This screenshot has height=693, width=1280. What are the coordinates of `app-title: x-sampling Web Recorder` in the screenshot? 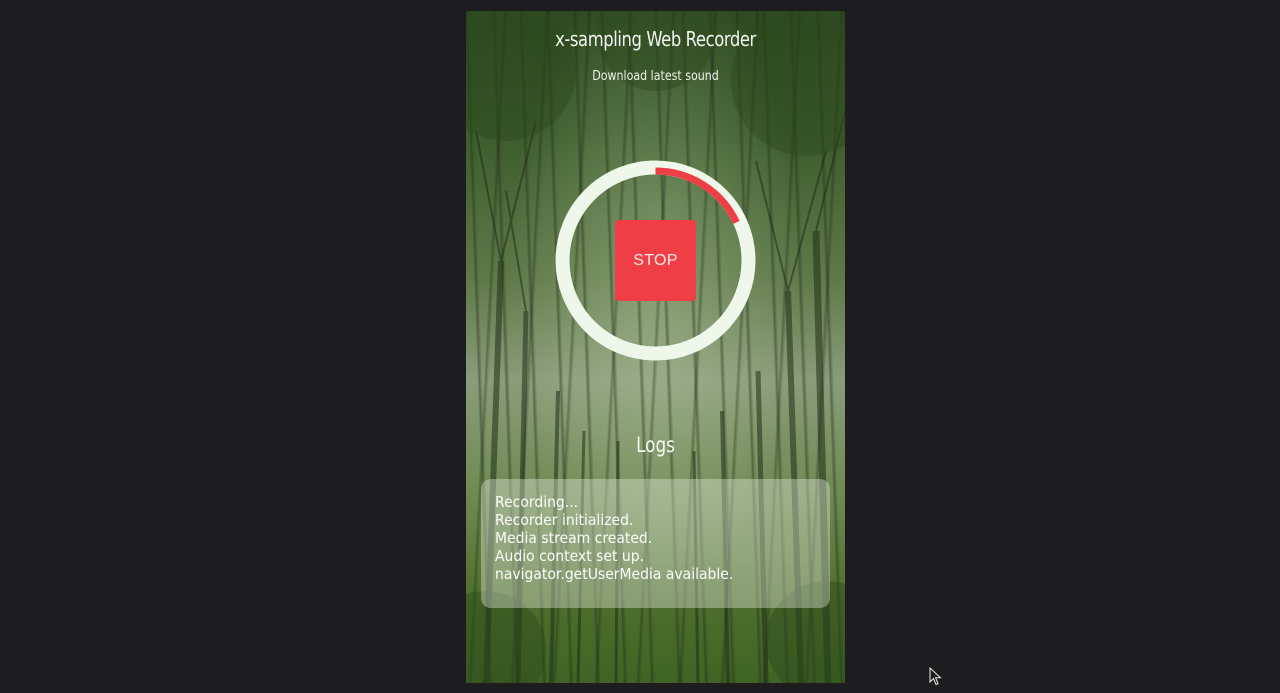 It's located at (655, 39).